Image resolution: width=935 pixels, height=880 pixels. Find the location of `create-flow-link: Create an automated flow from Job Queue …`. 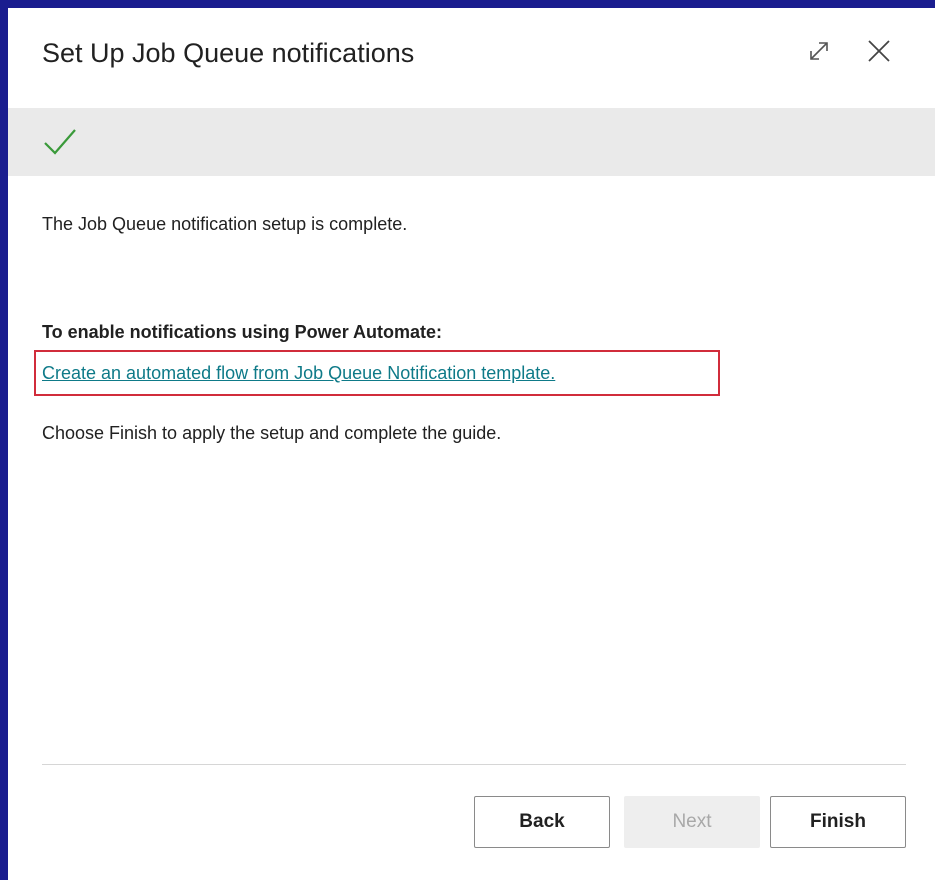

create-flow-link: Create an automated flow from Job Queue … is located at coordinates (298, 373).